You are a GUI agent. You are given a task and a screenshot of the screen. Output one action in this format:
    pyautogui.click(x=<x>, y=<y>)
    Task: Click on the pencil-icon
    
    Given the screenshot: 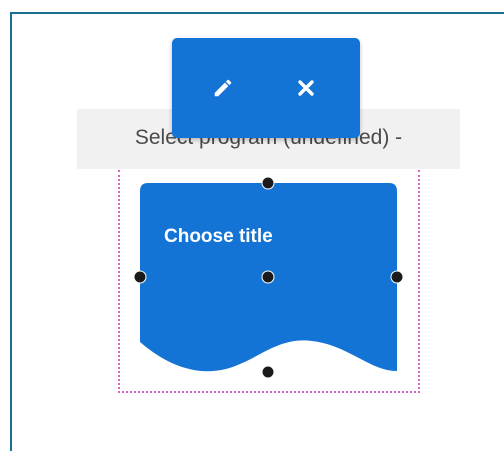 What is the action you would take?
    pyautogui.click(x=223, y=88)
    